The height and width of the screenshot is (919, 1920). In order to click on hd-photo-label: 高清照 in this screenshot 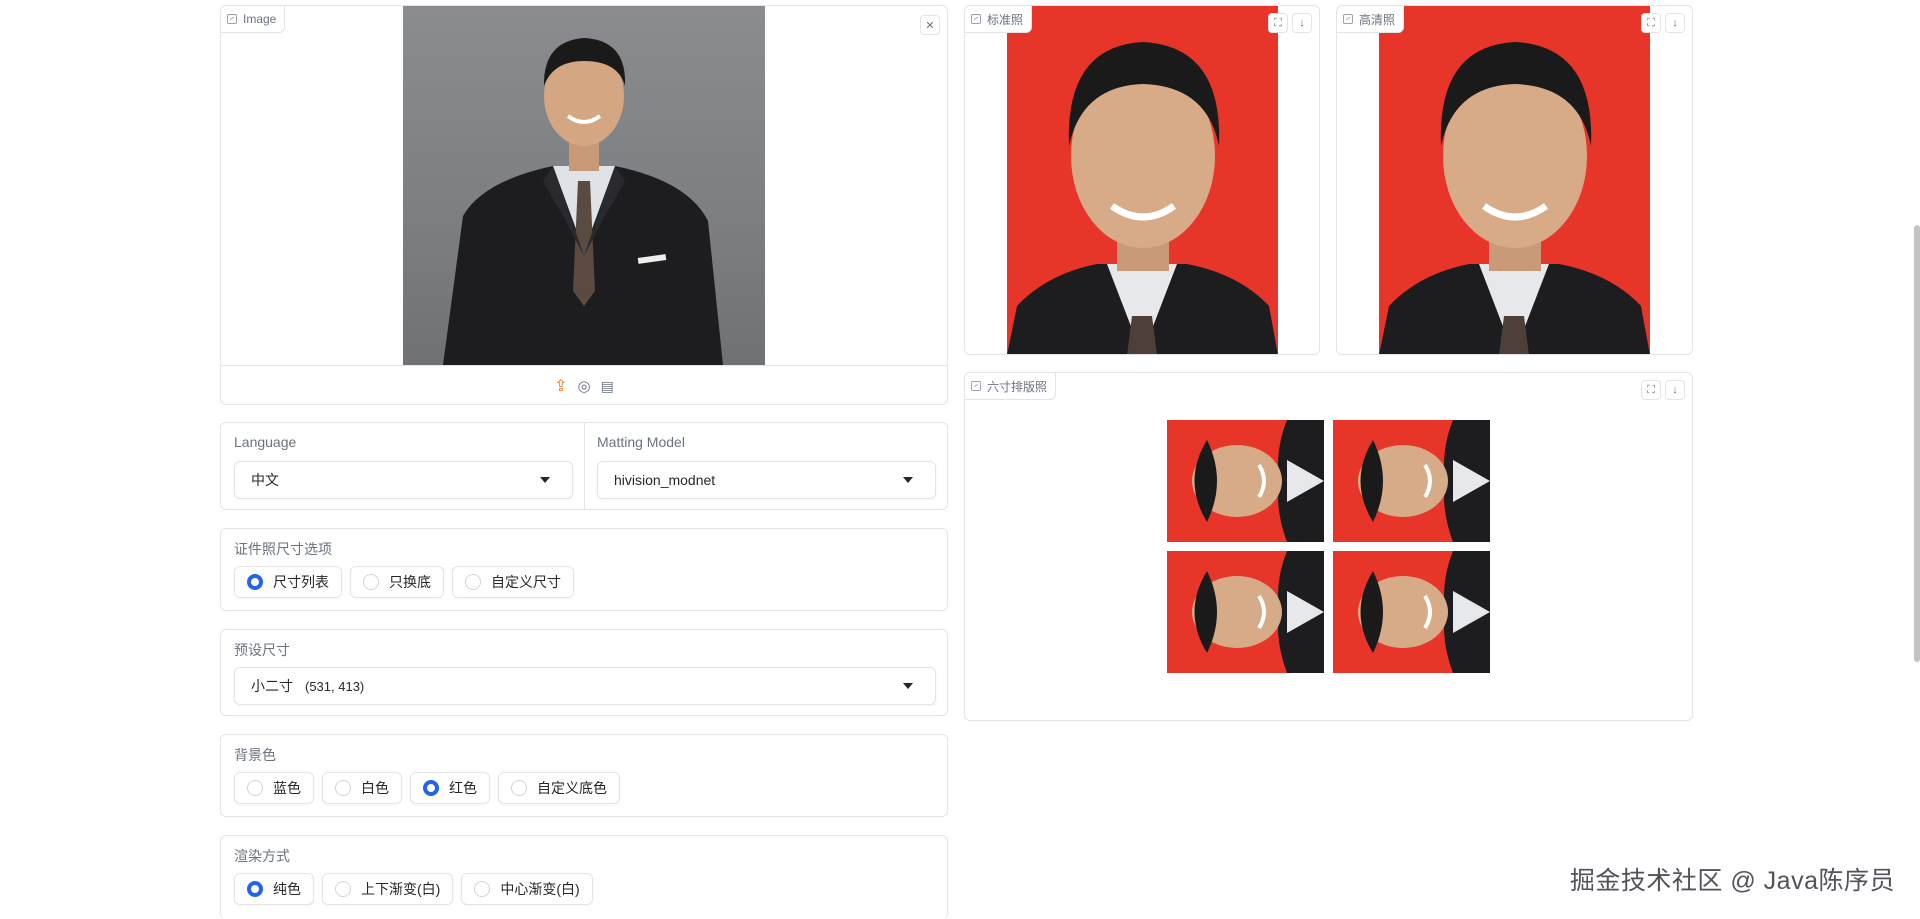, I will do `click(1377, 19)`.